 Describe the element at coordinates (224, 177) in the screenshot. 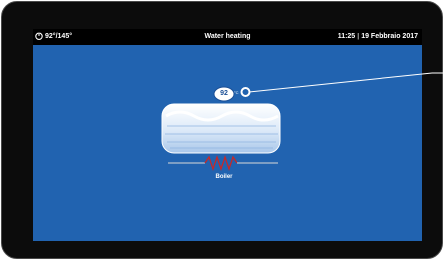

I see `boiler-label: Boiler` at that location.